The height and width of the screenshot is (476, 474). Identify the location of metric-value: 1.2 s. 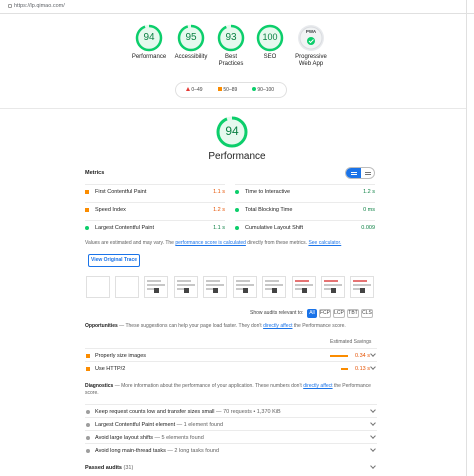
(369, 192).